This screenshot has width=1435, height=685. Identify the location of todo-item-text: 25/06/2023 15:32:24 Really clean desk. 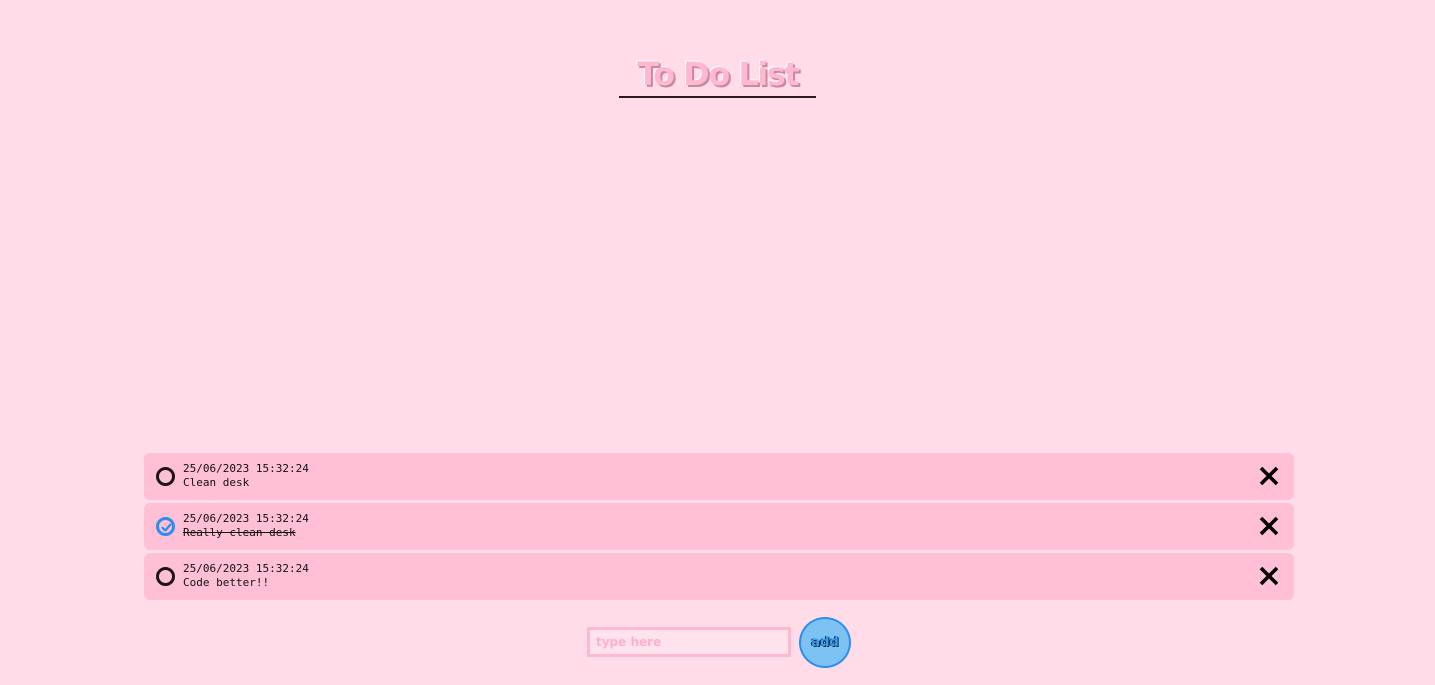
(246, 526).